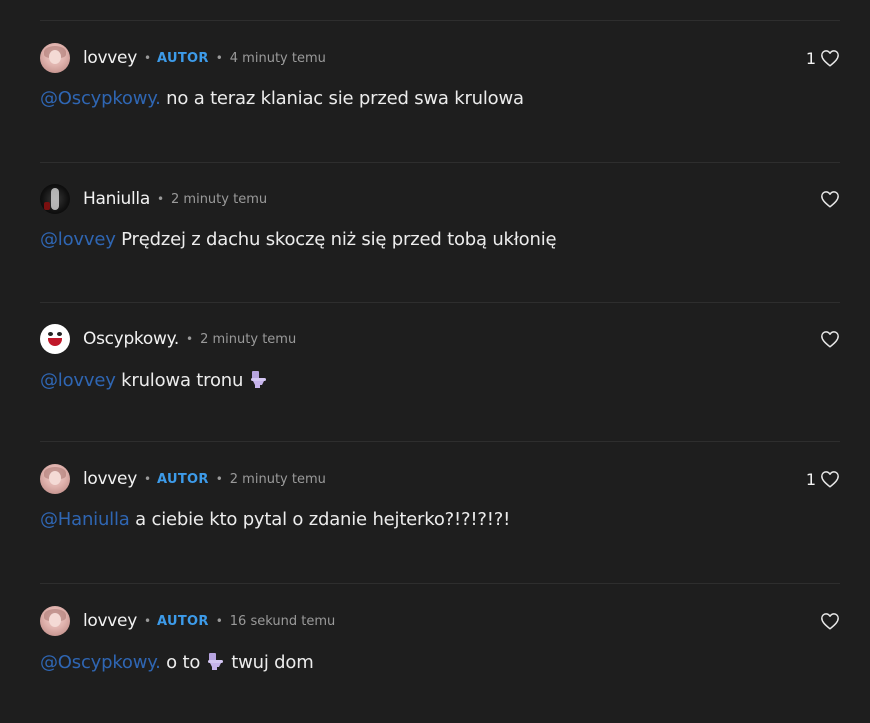 The image size is (870, 723). I want to click on username: Oscypkowy., so click(131, 339).